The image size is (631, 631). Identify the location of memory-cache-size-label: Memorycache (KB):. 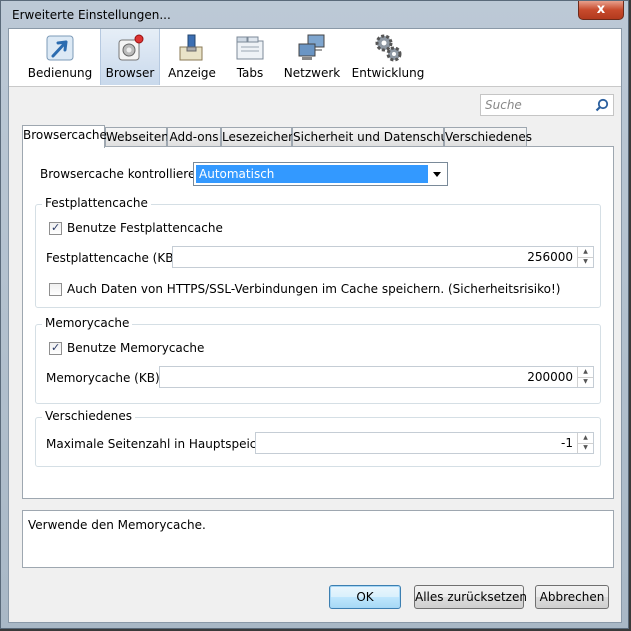
(105, 378).